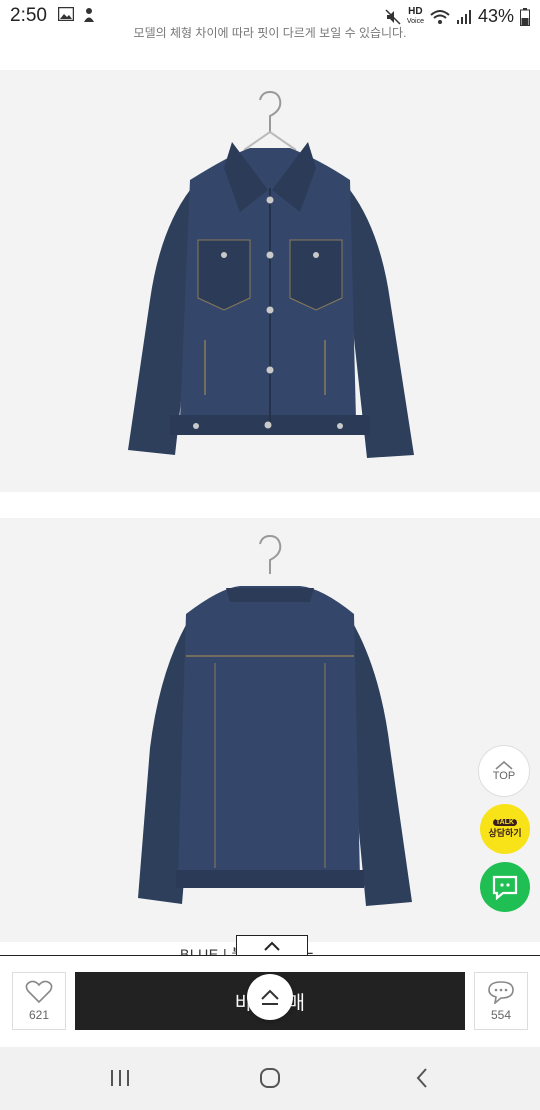 Image resolution: width=540 pixels, height=1110 pixels. What do you see at coordinates (39, 992) in the screenshot?
I see `heart-icon` at bounding box center [39, 992].